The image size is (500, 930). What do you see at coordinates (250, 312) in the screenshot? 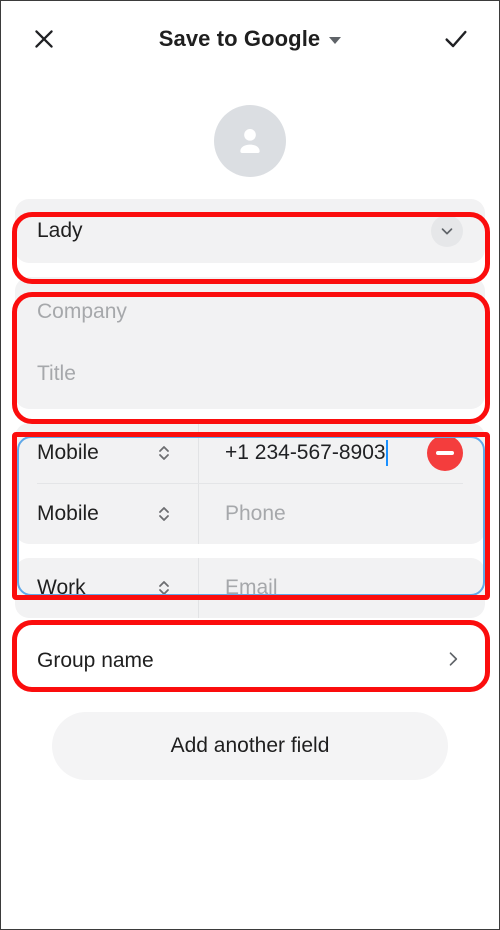
I see `company-field: Company` at bounding box center [250, 312].